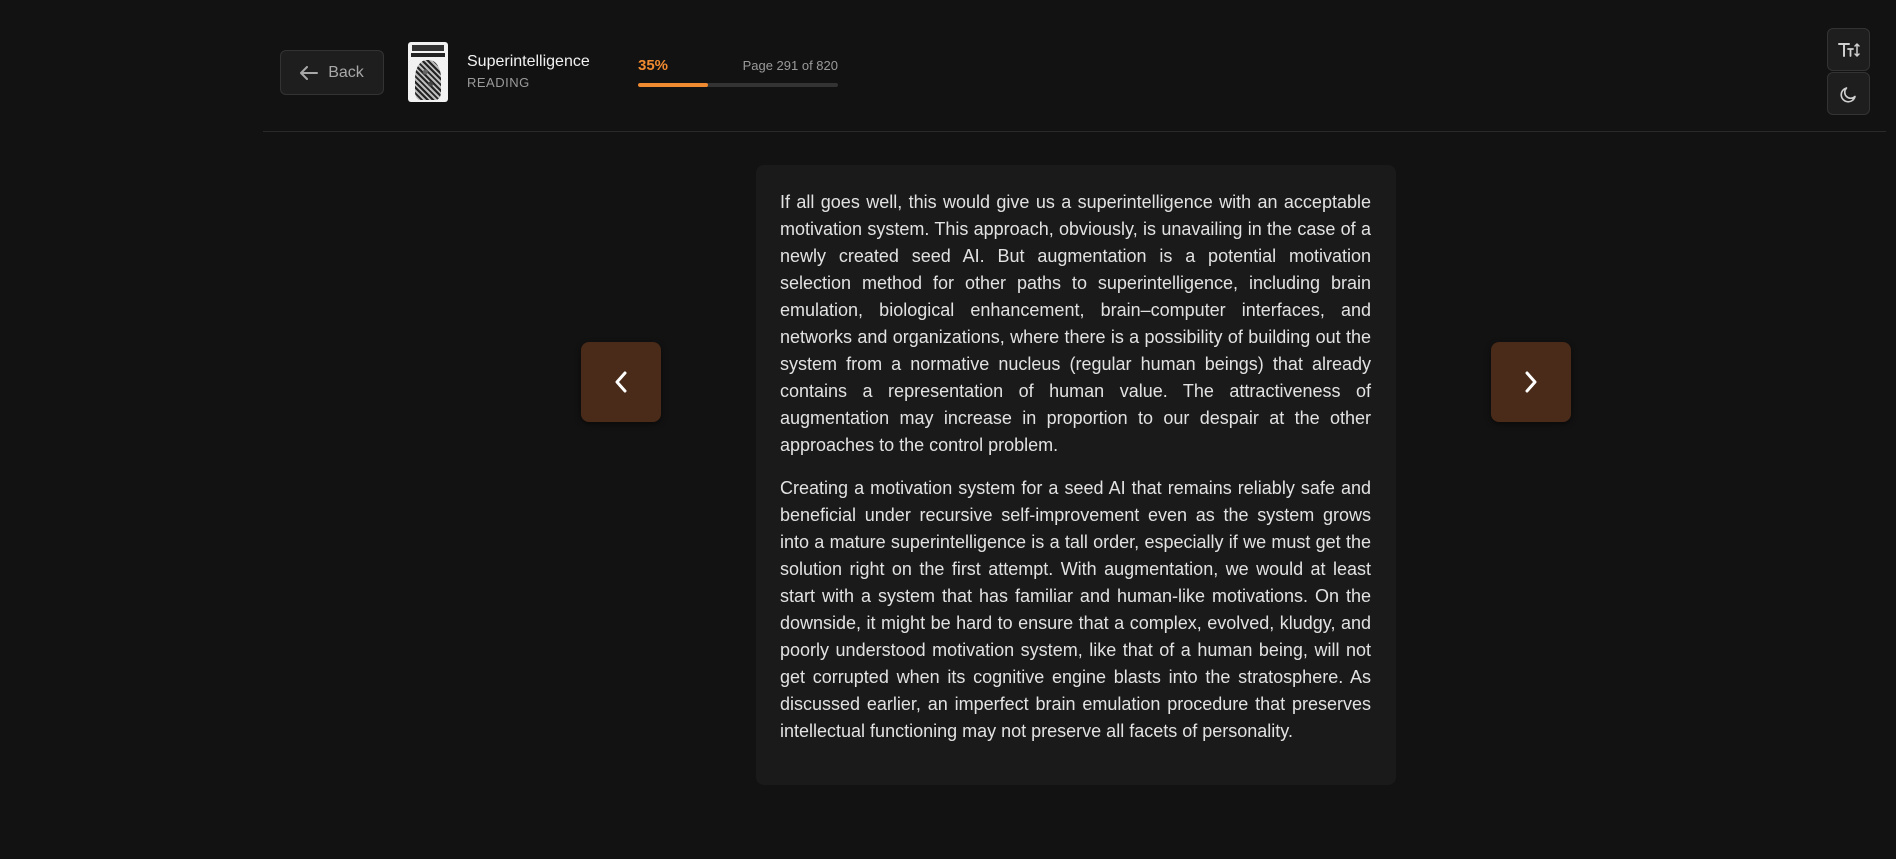  Describe the element at coordinates (528, 61) in the screenshot. I see `book-title: Superintelligence` at that location.